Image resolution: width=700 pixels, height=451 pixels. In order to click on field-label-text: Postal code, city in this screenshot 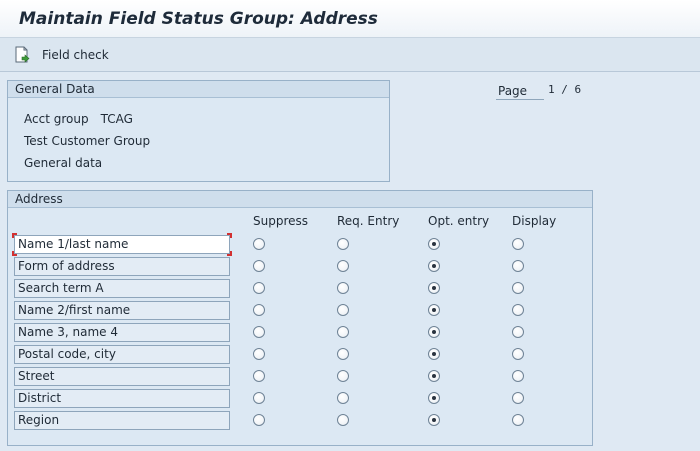, I will do `click(67, 354)`.